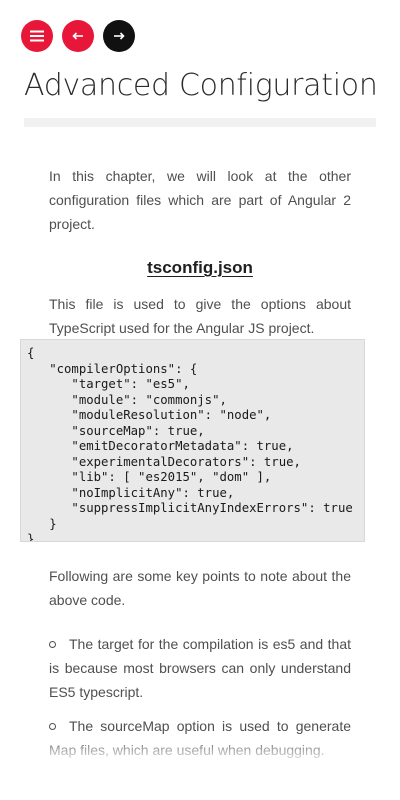 Image resolution: width=400 pixels, height=800 pixels. I want to click on menu-button, so click(37, 36).